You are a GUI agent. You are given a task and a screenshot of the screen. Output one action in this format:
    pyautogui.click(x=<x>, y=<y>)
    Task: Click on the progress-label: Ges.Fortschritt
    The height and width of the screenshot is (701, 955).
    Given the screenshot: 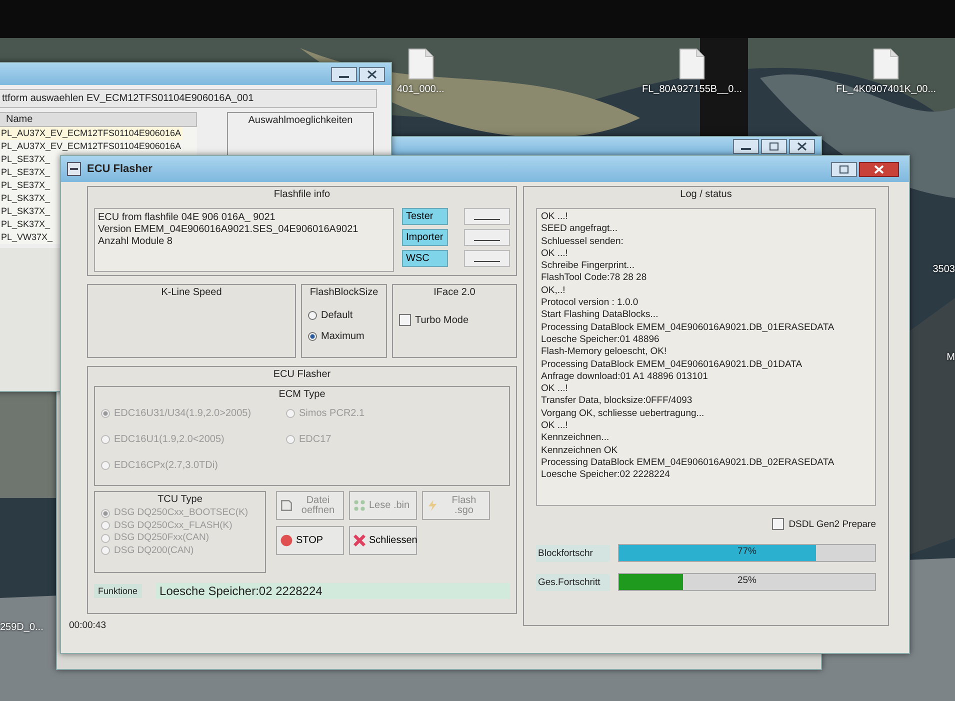 What is the action you would take?
    pyautogui.click(x=573, y=582)
    